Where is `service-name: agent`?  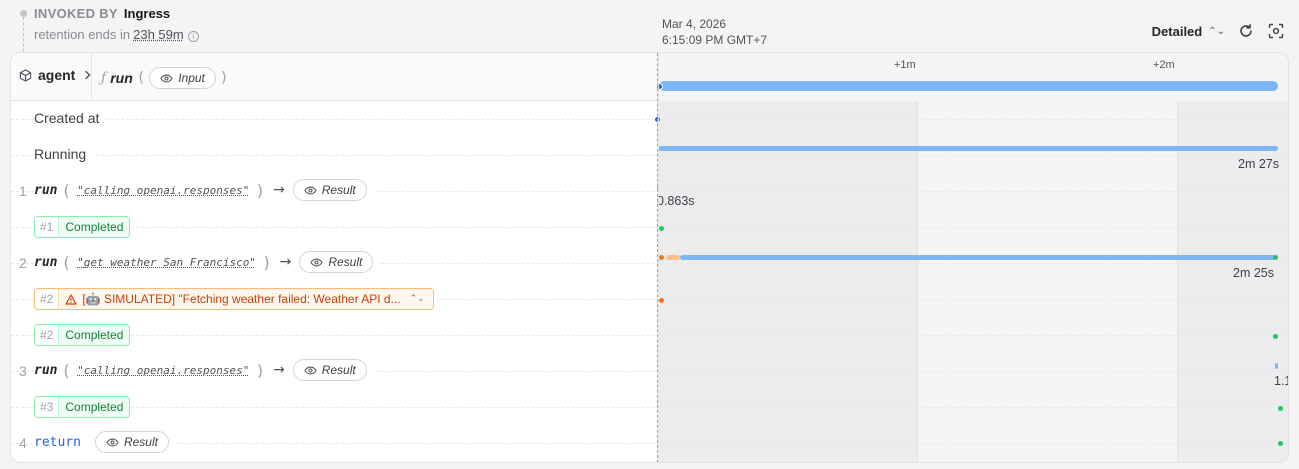
service-name: agent is located at coordinates (57, 75).